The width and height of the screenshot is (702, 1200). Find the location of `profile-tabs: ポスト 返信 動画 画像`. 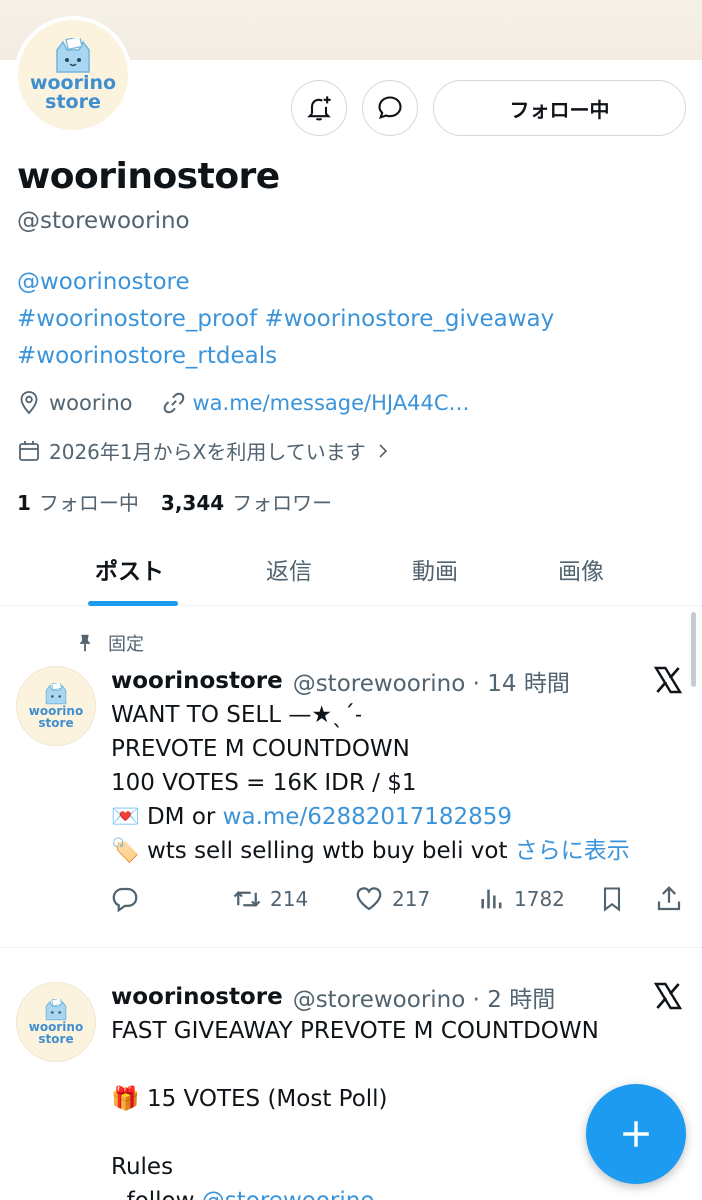

profile-tabs: ポスト 返信 動画 画像 is located at coordinates (351, 573).